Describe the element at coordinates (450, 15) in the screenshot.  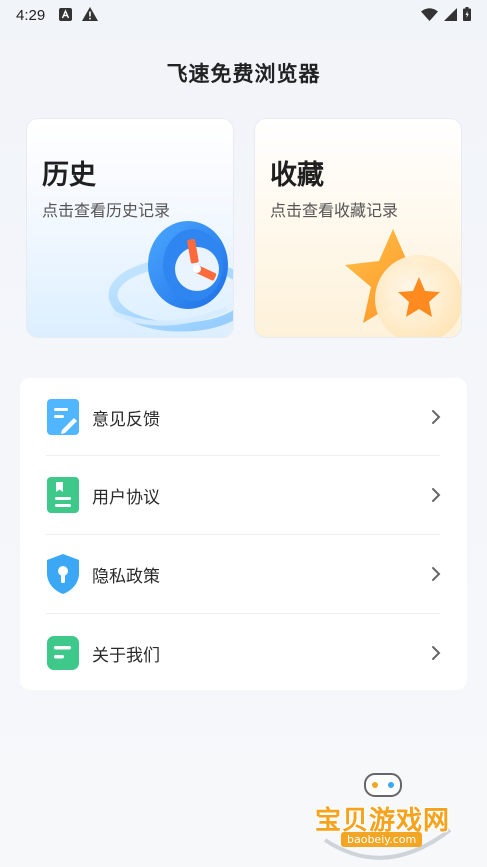
I see `signal-icon` at that location.